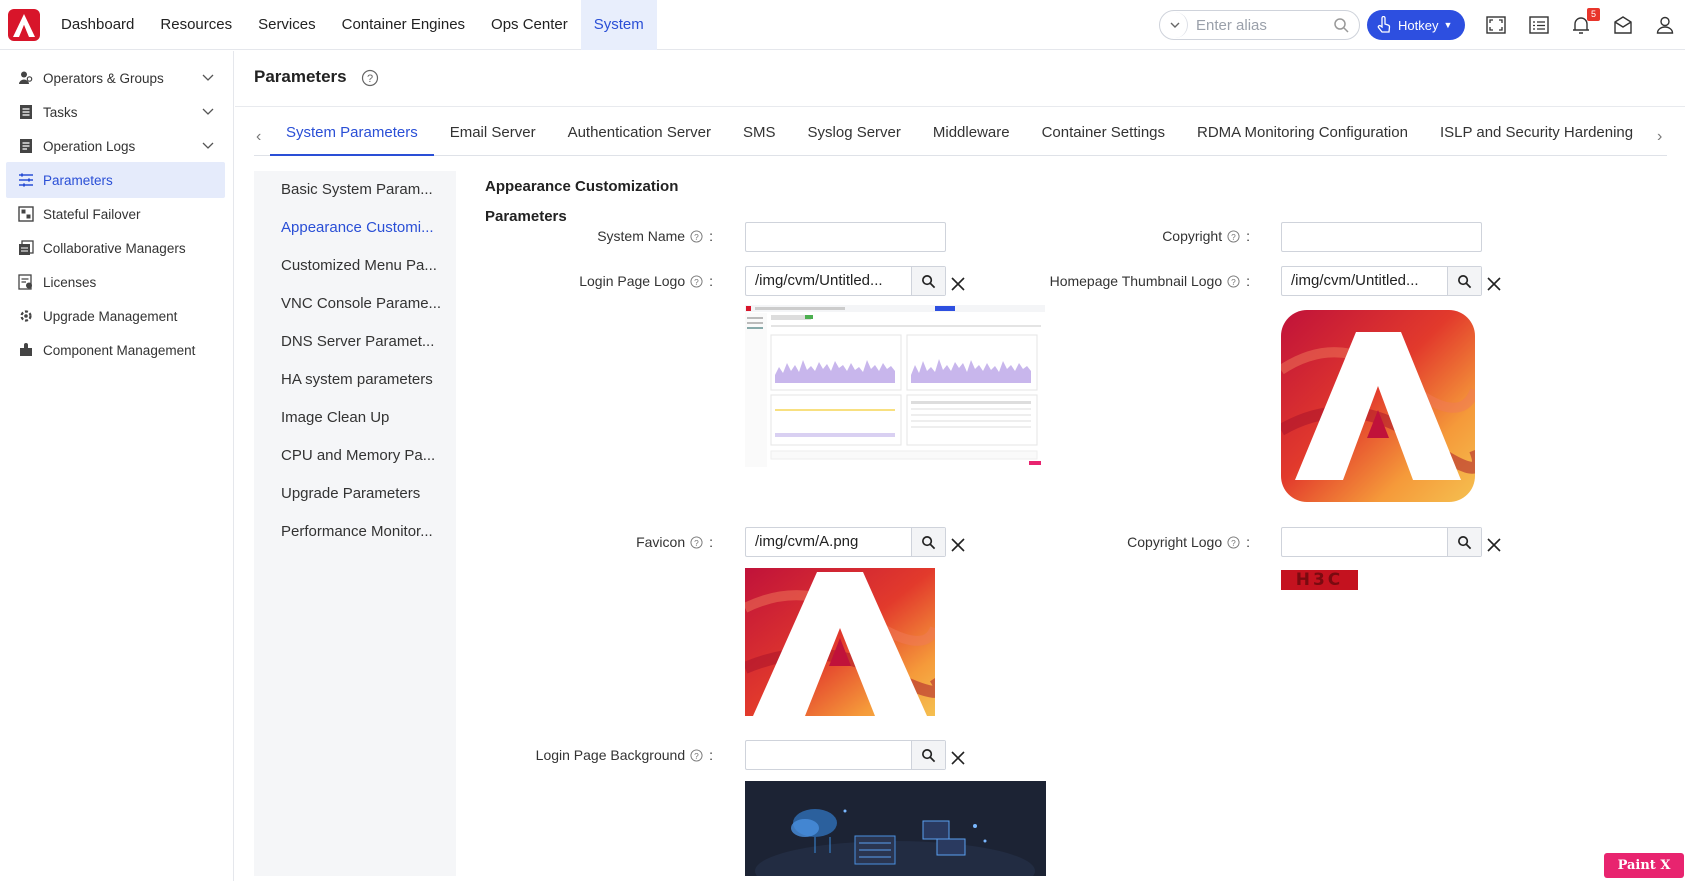  I want to click on sidebar-item-upgrade-management: Upgrade Management, so click(115, 316).